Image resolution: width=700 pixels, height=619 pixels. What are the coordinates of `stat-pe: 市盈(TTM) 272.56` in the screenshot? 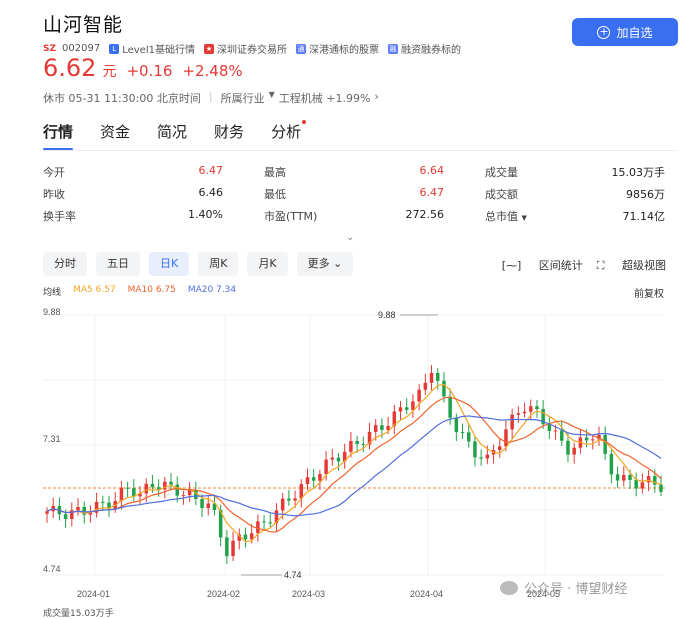 It's located at (354, 215).